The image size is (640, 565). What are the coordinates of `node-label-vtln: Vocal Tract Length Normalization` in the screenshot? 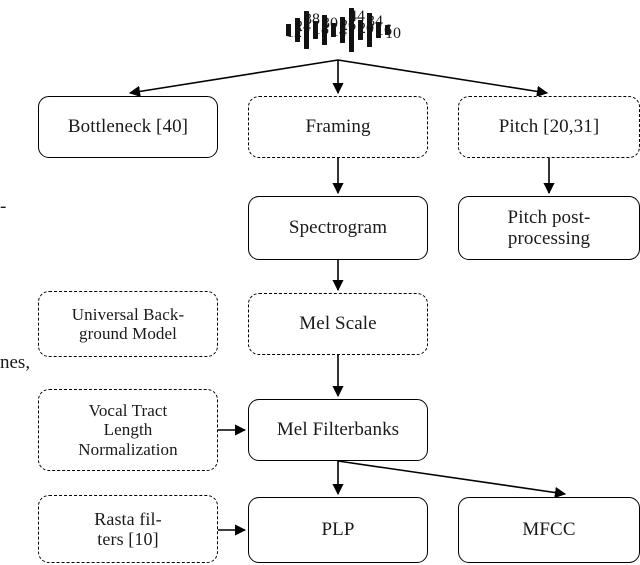 It's located at (128, 430).